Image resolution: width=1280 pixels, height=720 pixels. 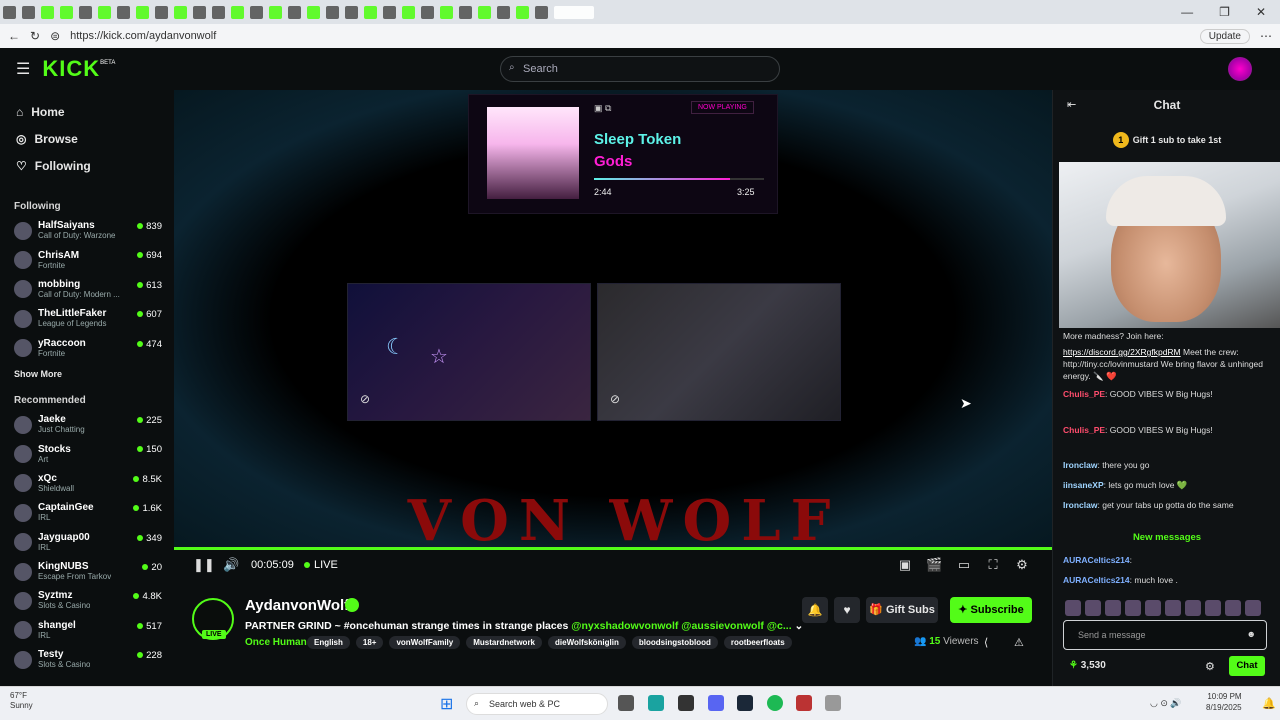 What do you see at coordinates (86, 348) in the screenshot?
I see `sidebar-channel: yRaccoon Fortnite 474` at bounding box center [86, 348].